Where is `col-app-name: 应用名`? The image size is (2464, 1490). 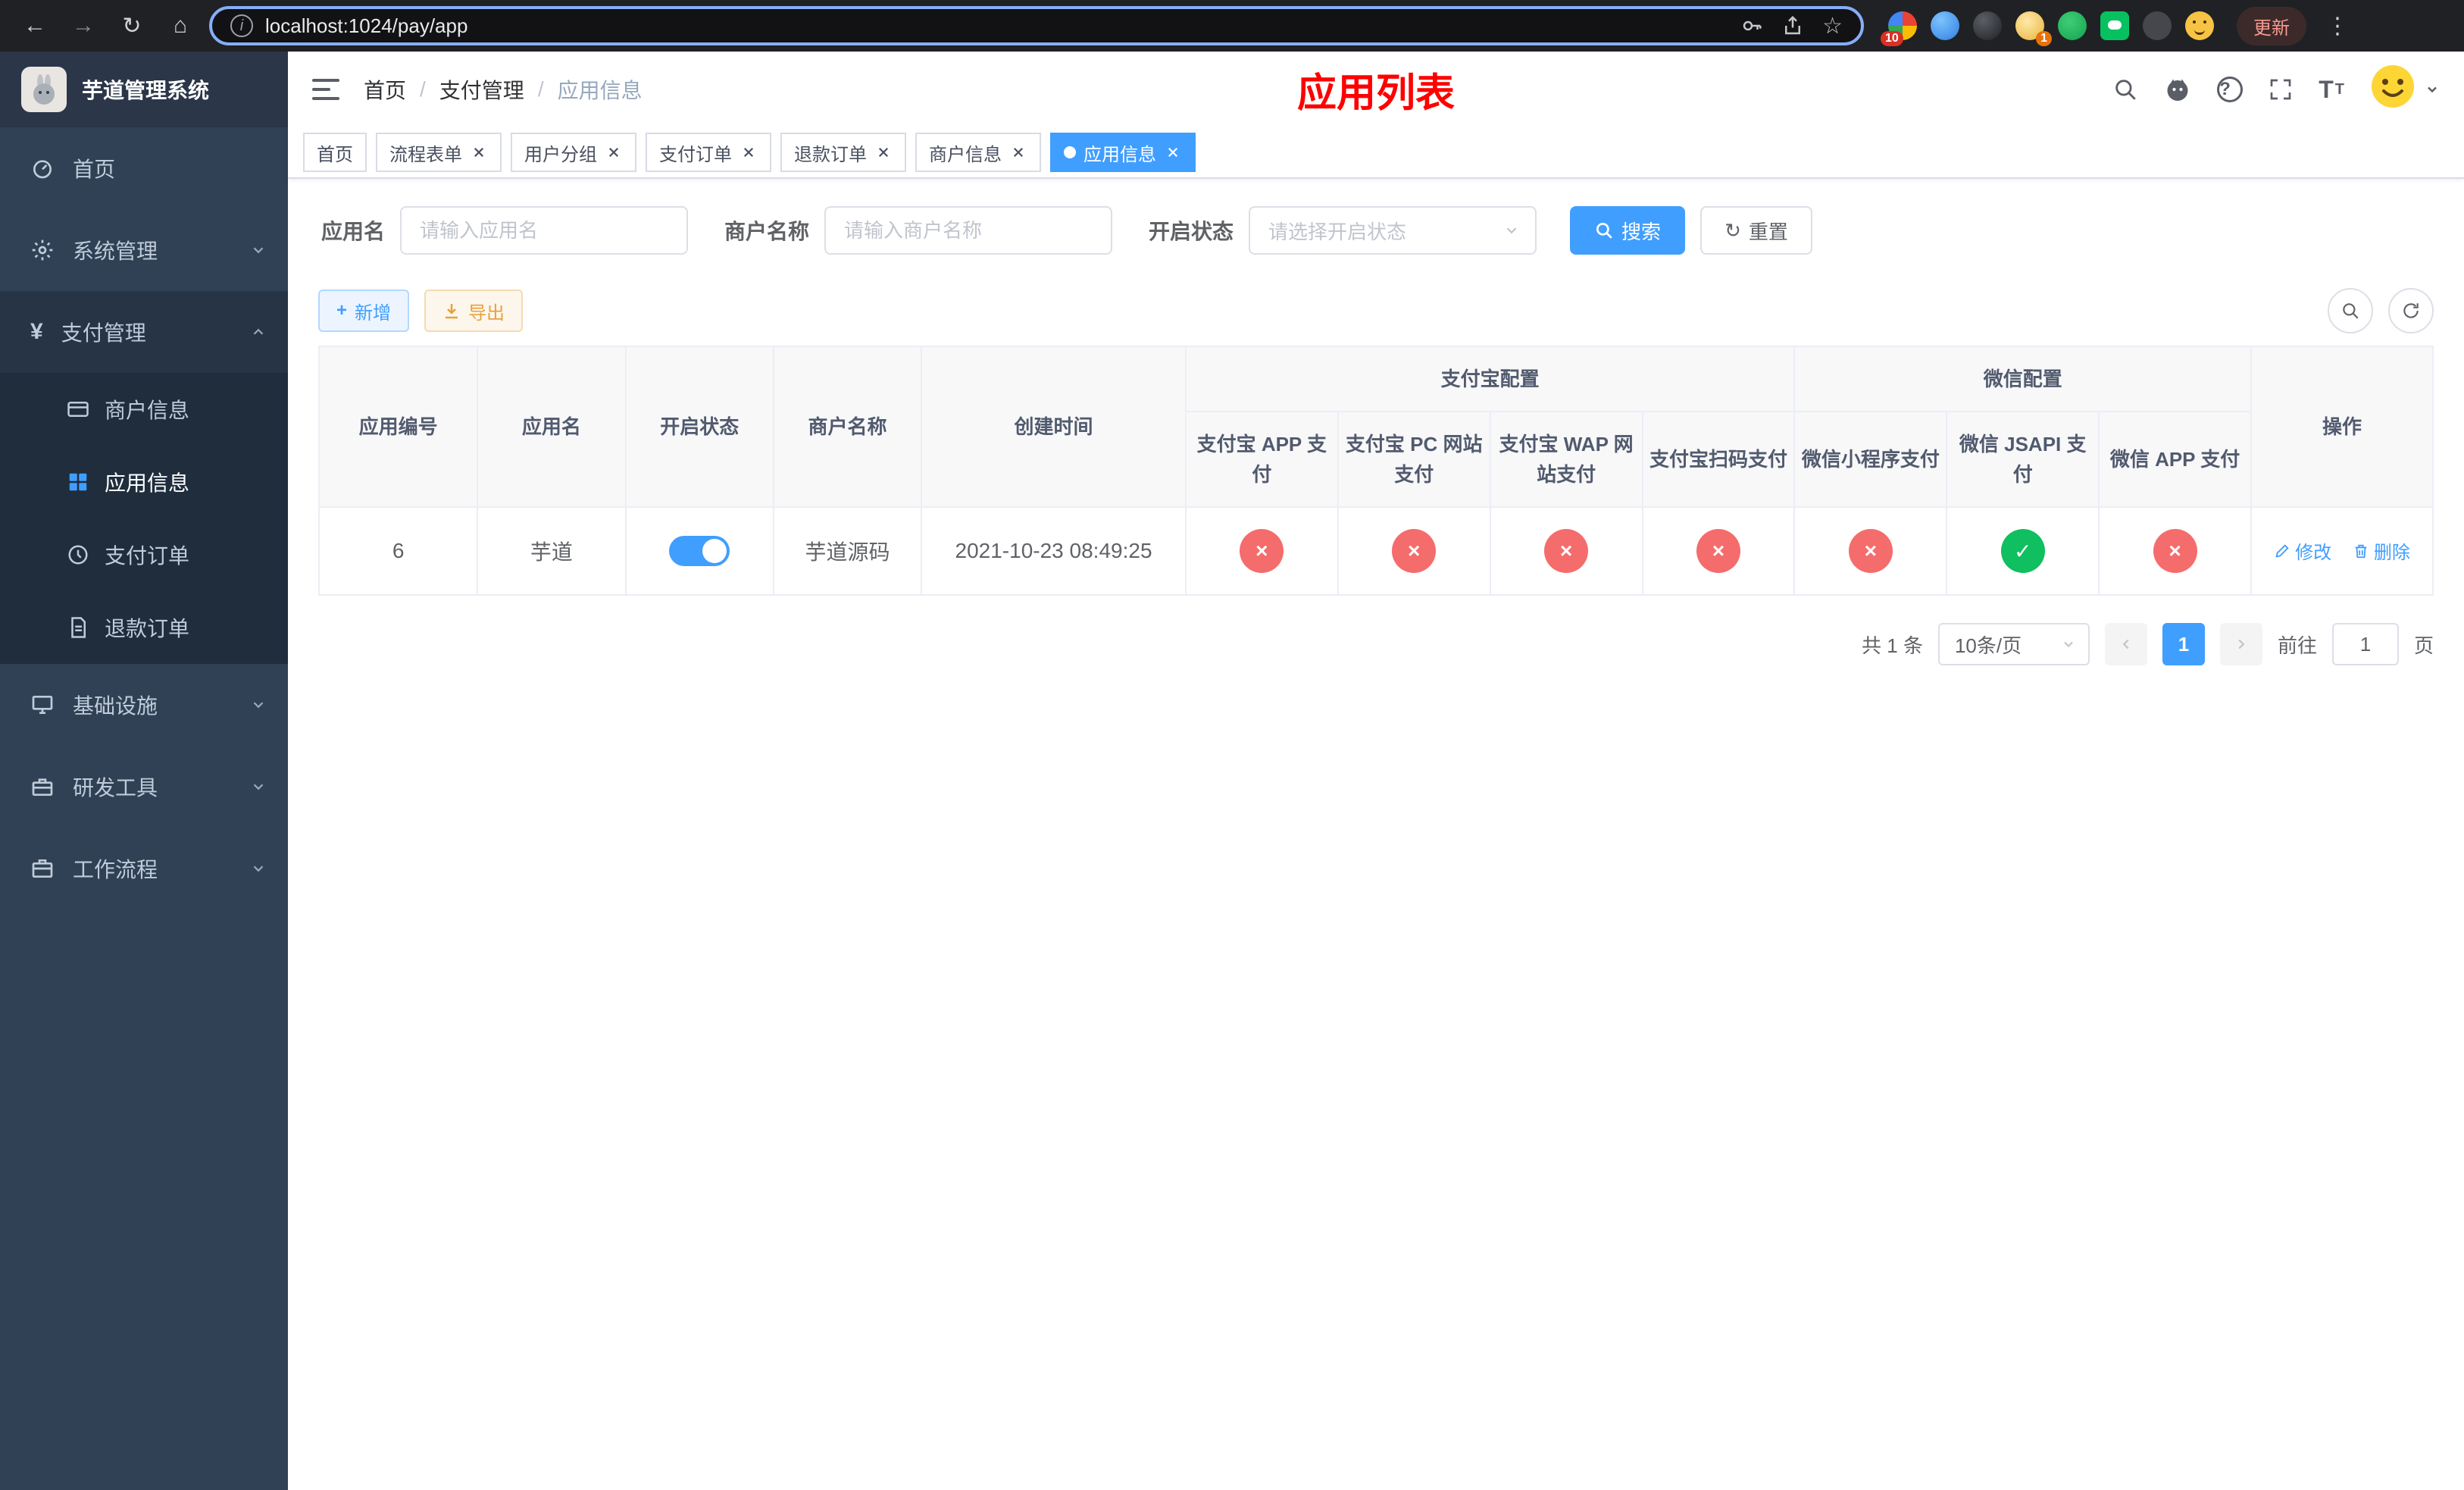
col-app-name: 应用名 is located at coordinates (552, 427).